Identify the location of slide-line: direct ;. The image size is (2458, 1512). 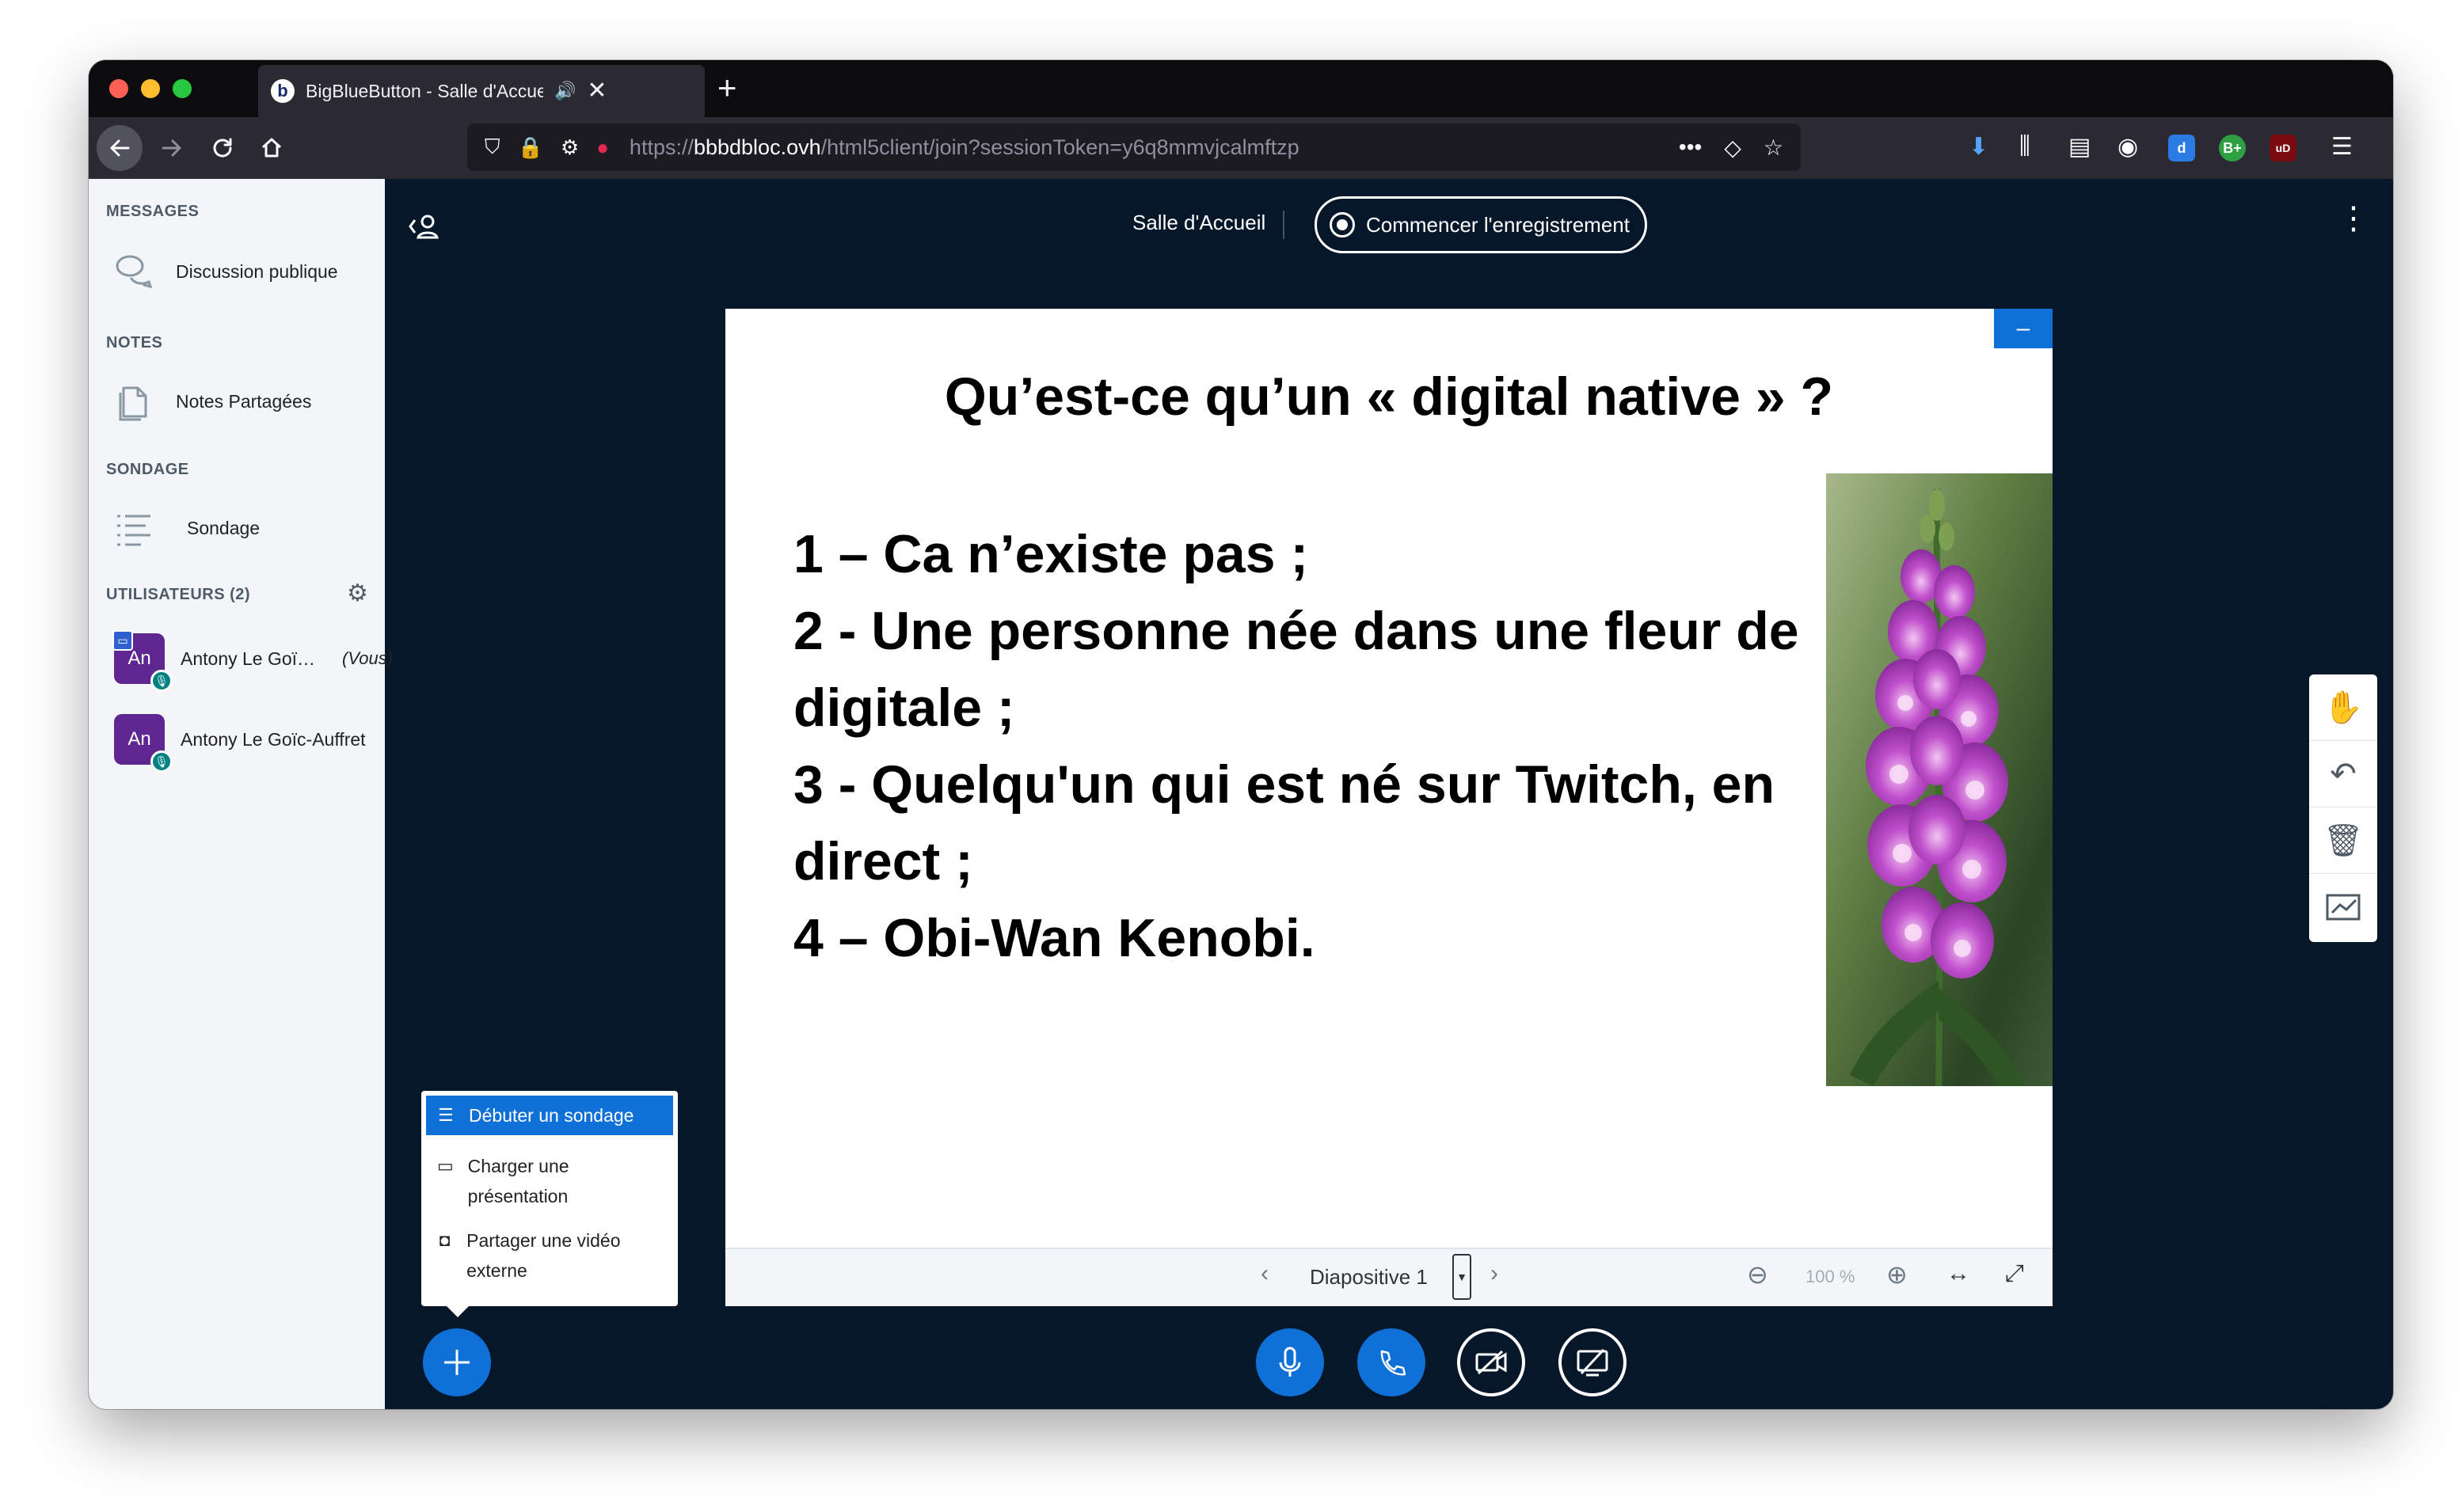
(883, 861).